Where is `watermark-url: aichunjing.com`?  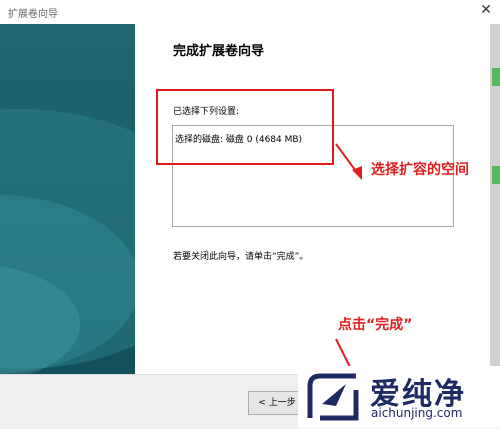 watermark-url: aichunjing.com is located at coordinates (417, 413).